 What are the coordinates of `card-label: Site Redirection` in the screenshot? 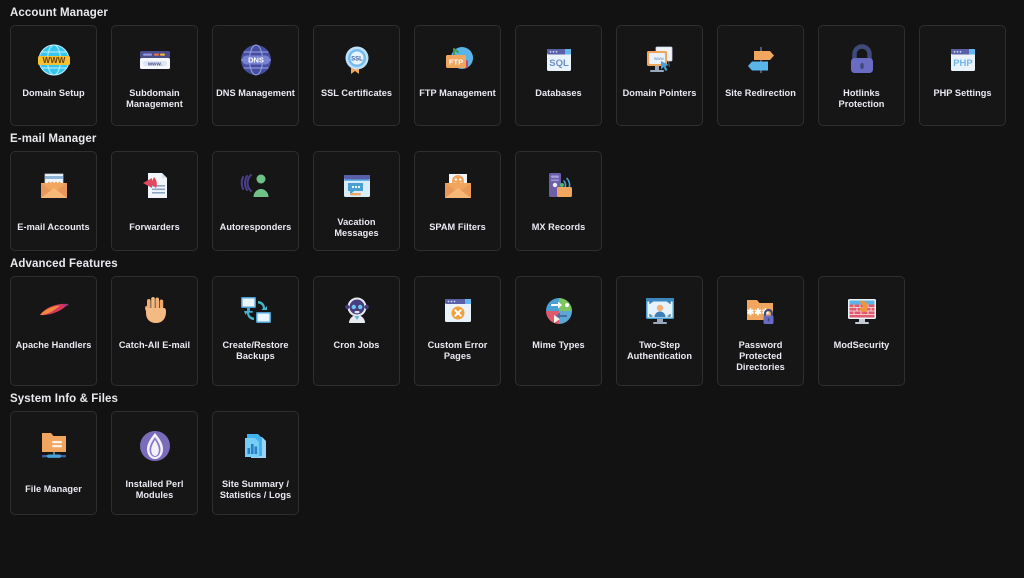 It's located at (760, 93).